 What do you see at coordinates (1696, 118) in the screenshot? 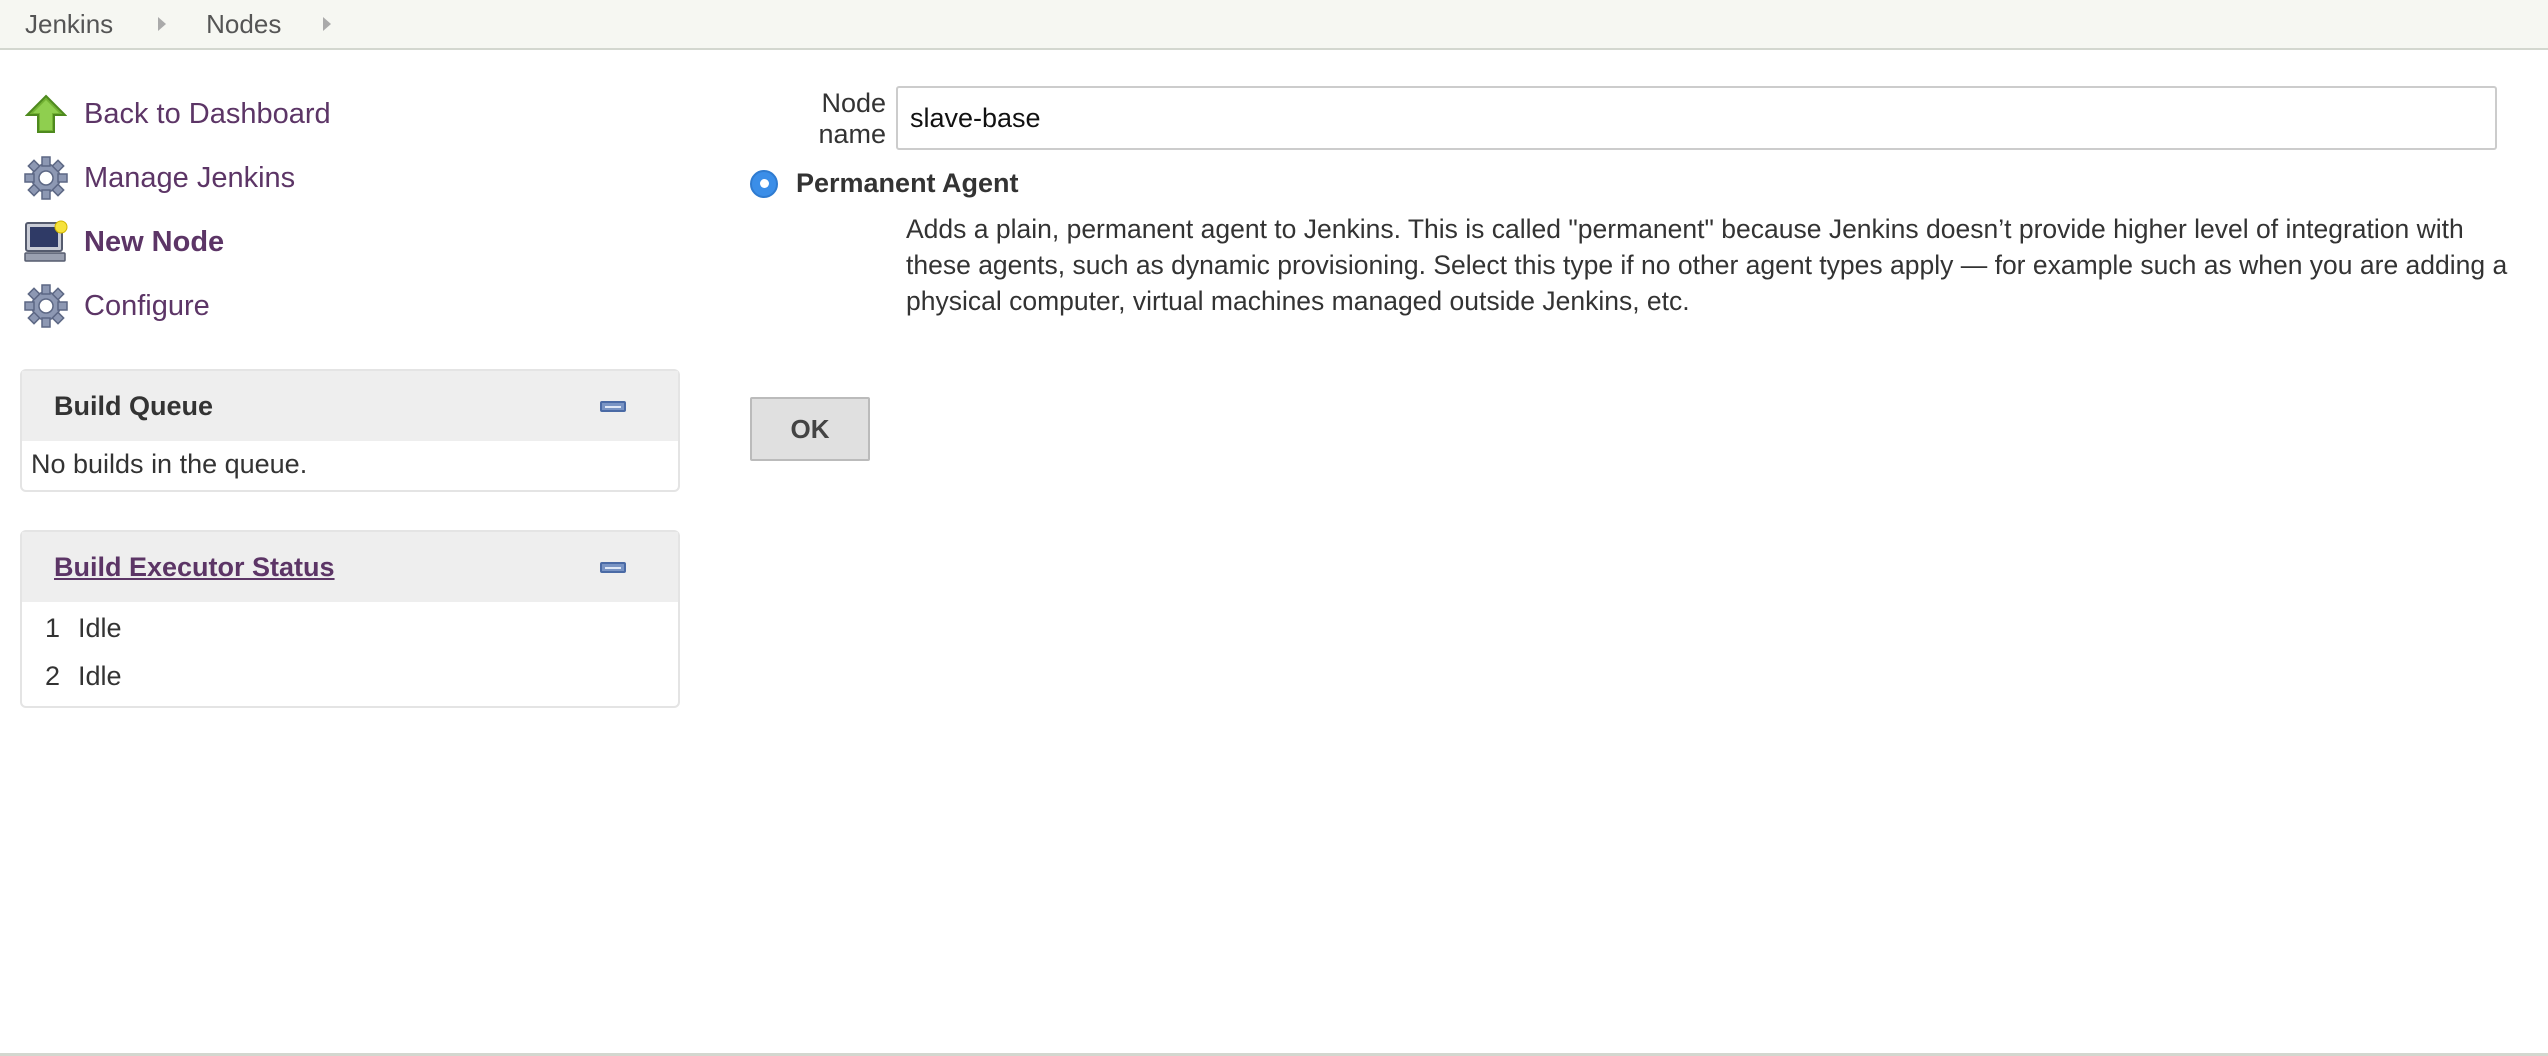
I see `node-name-input` at bounding box center [1696, 118].